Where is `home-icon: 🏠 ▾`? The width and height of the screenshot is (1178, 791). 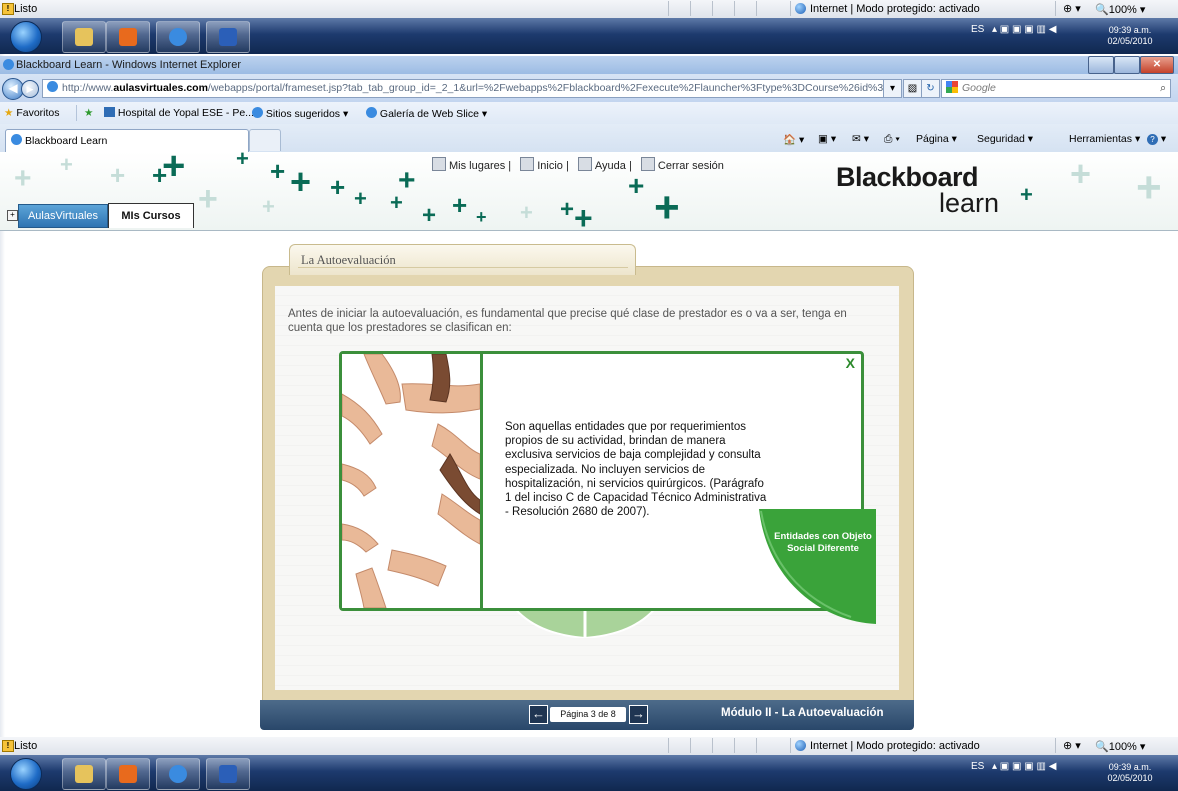 home-icon: 🏠 ▾ is located at coordinates (793, 139).